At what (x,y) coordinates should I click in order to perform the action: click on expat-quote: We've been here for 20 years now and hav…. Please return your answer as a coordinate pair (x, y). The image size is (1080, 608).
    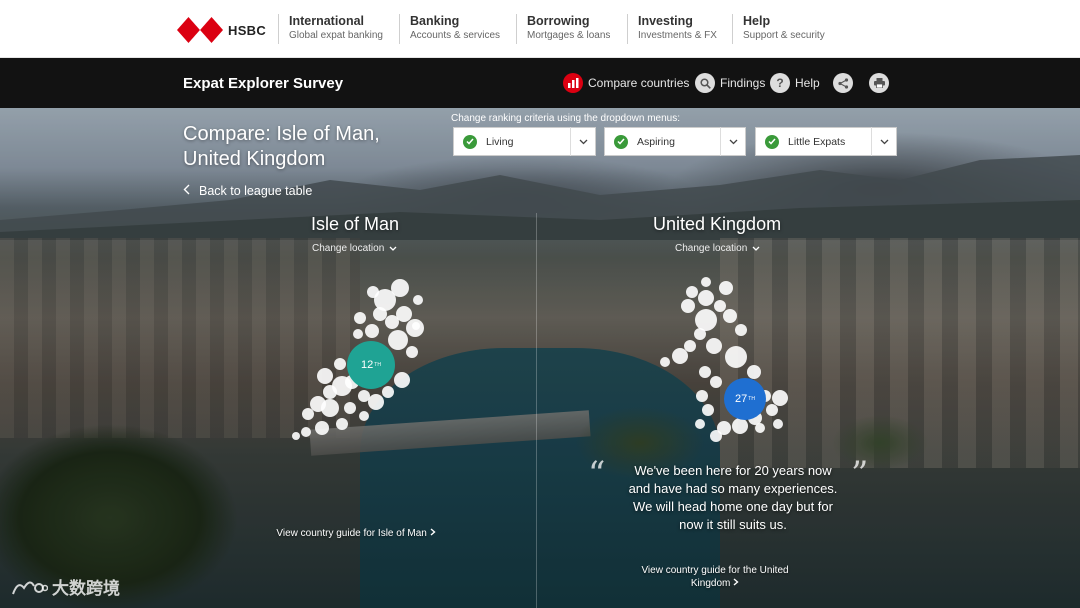
    Looking at the image, I should click on (733, 497).